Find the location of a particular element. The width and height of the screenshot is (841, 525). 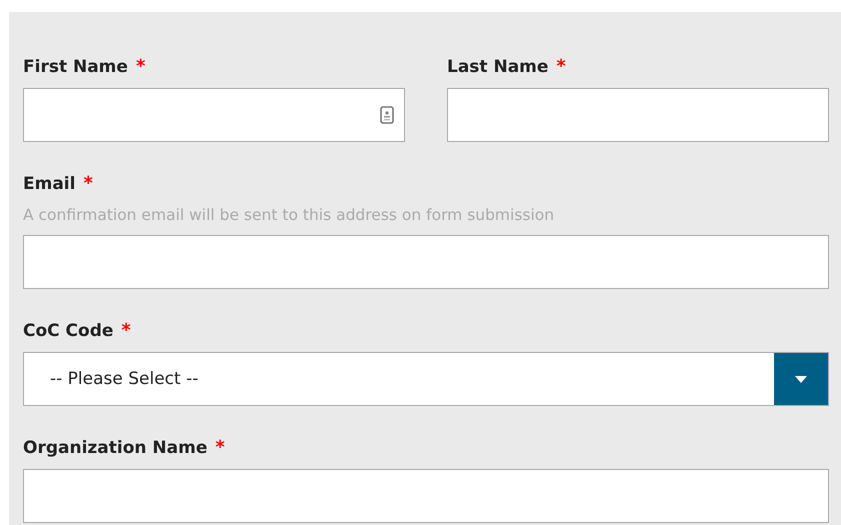

field-hint: A confirmation email will be sent to this address on form submission is located at coordinates (289, 215).